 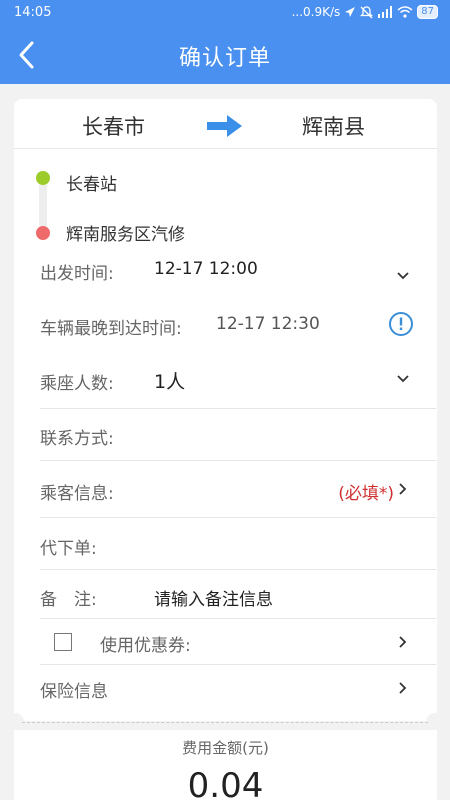 I want to click on battery-indicator: 87, so click(x=427, y=12).